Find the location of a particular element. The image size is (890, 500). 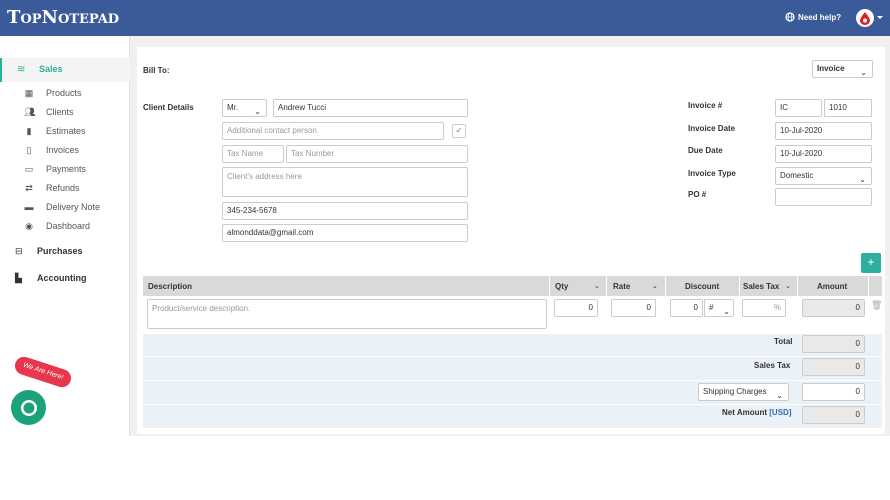

sidebar-item-invoices: ▯ Invoices is located at coordinates (65, 151).